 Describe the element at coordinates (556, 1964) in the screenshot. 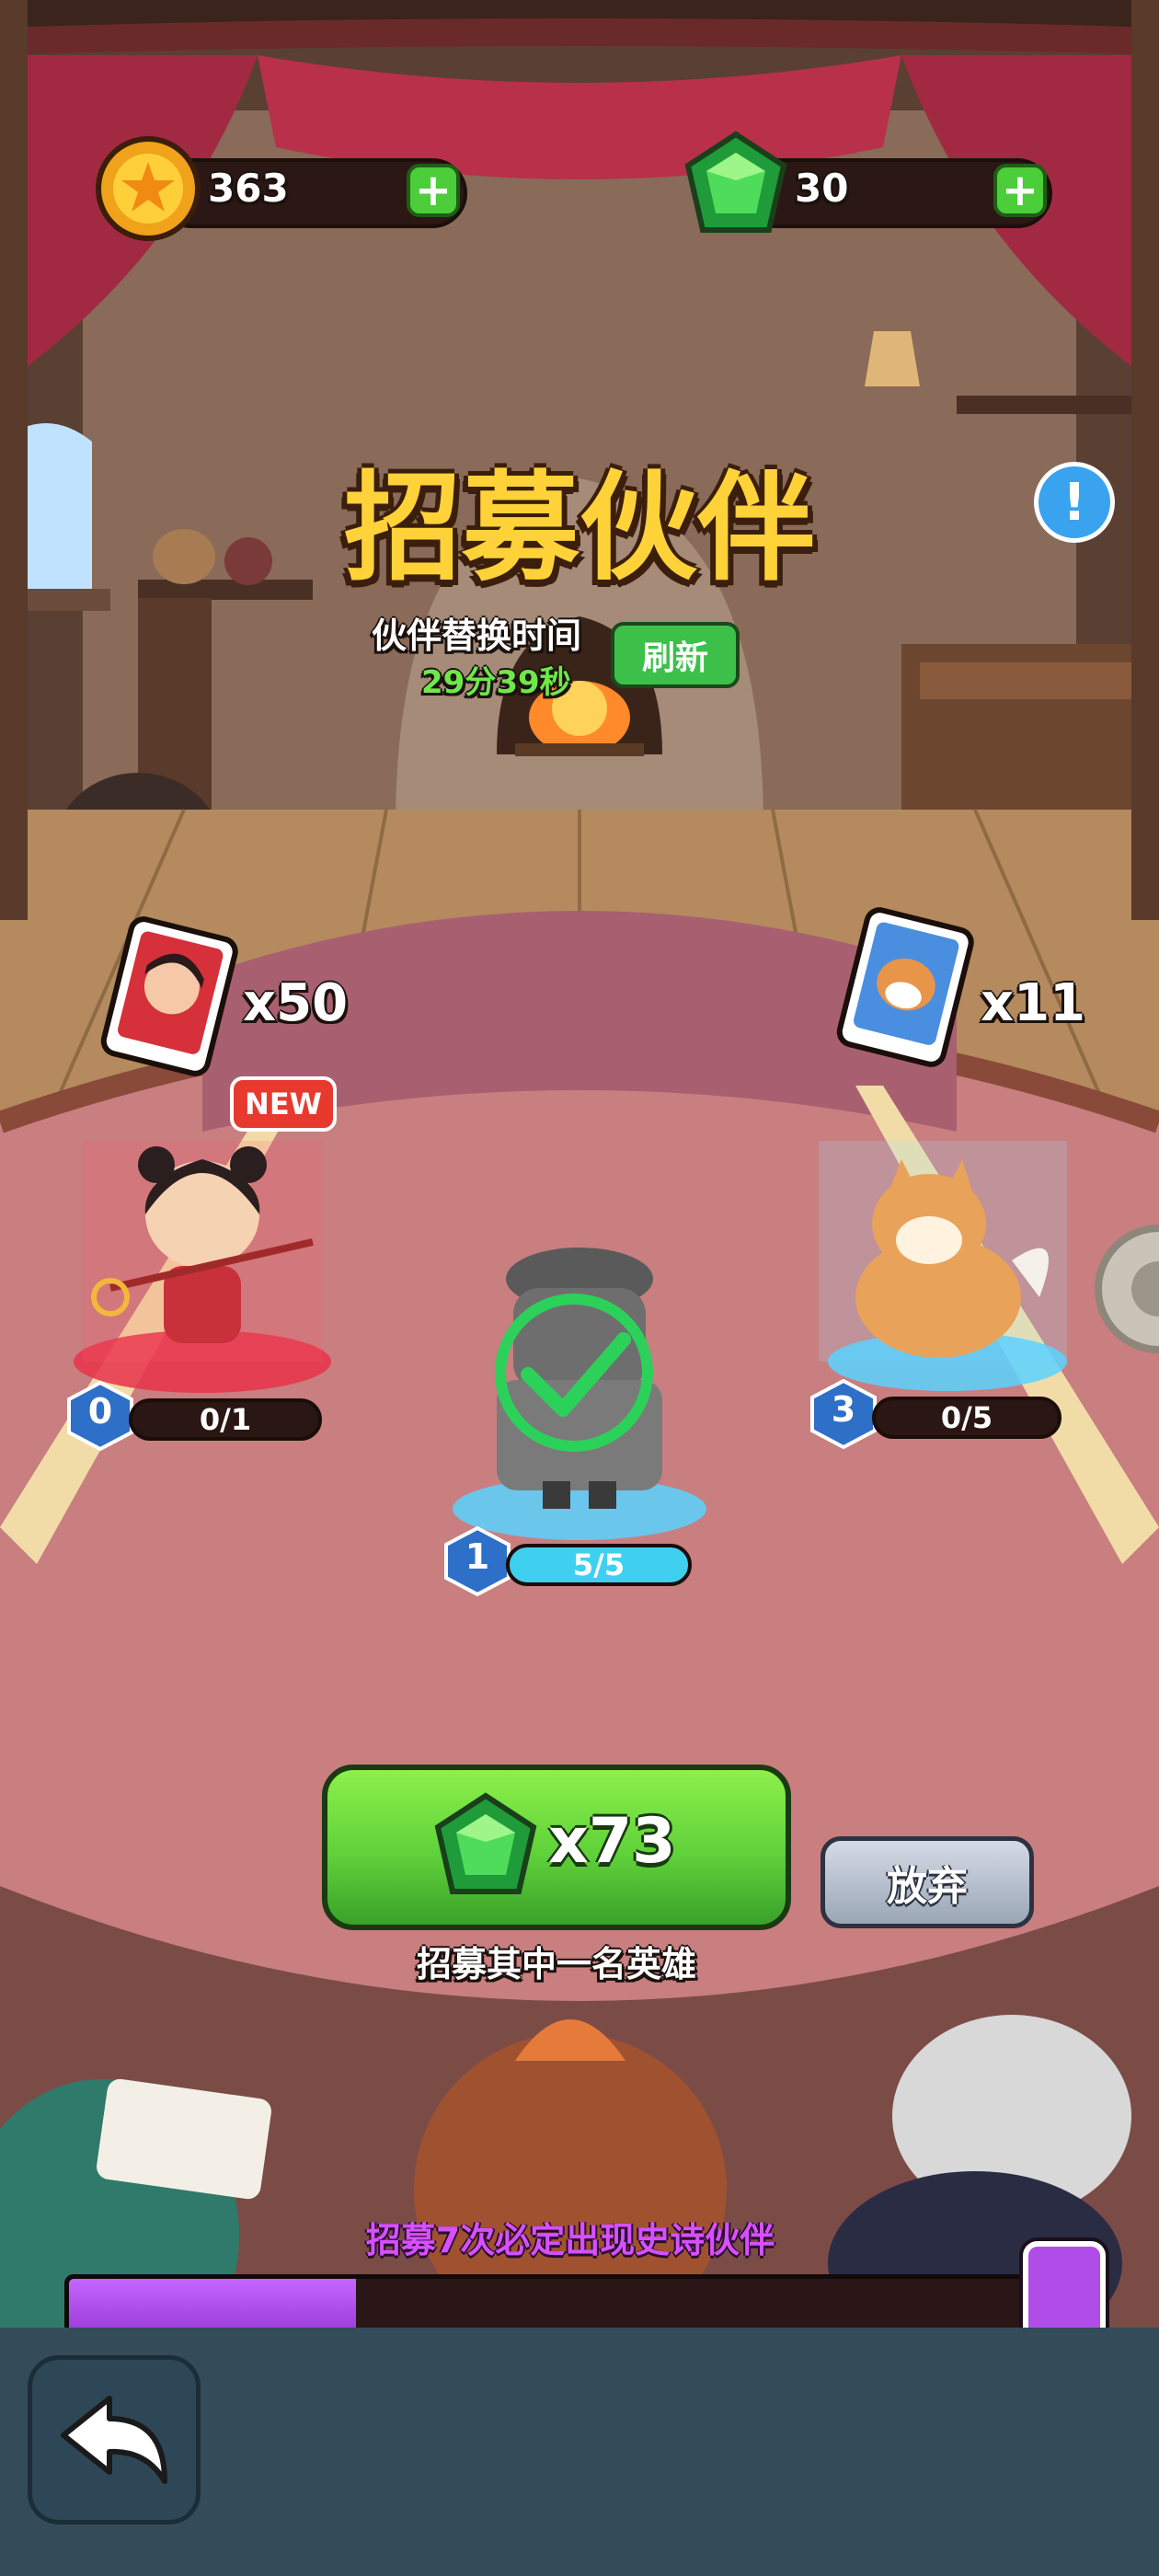

I see `recruit-caption: 招募其中一名英雄` at that location.